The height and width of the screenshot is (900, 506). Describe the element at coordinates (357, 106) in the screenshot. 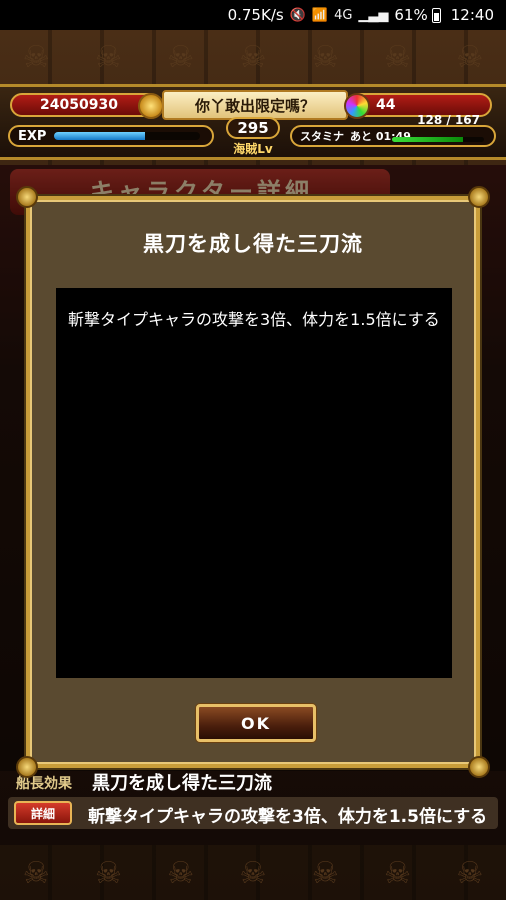

I see `rainbow-gem-icon` at that location.